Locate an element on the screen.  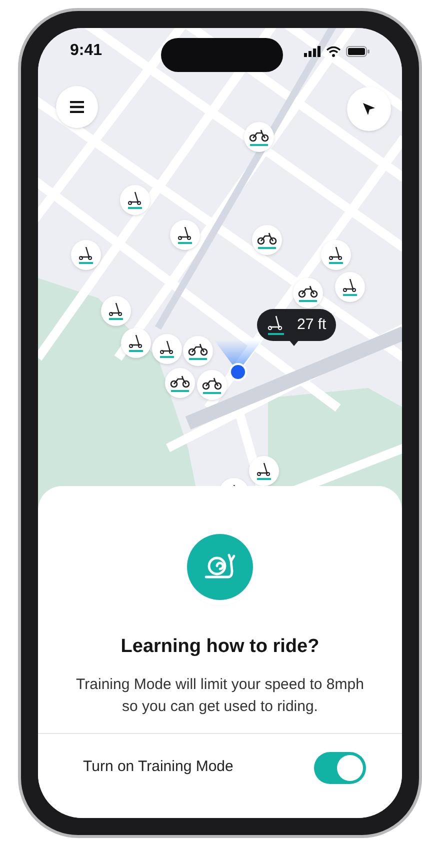
wifi-icon is located at coordinates (333, 51).